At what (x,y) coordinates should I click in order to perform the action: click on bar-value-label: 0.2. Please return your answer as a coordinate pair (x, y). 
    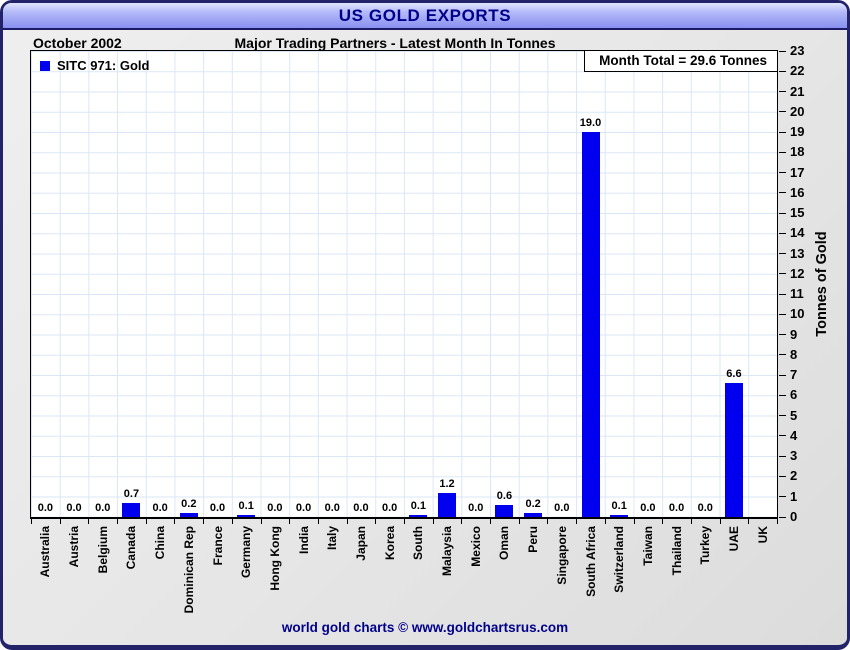
    Looking at the image, I should click on (189, 504).